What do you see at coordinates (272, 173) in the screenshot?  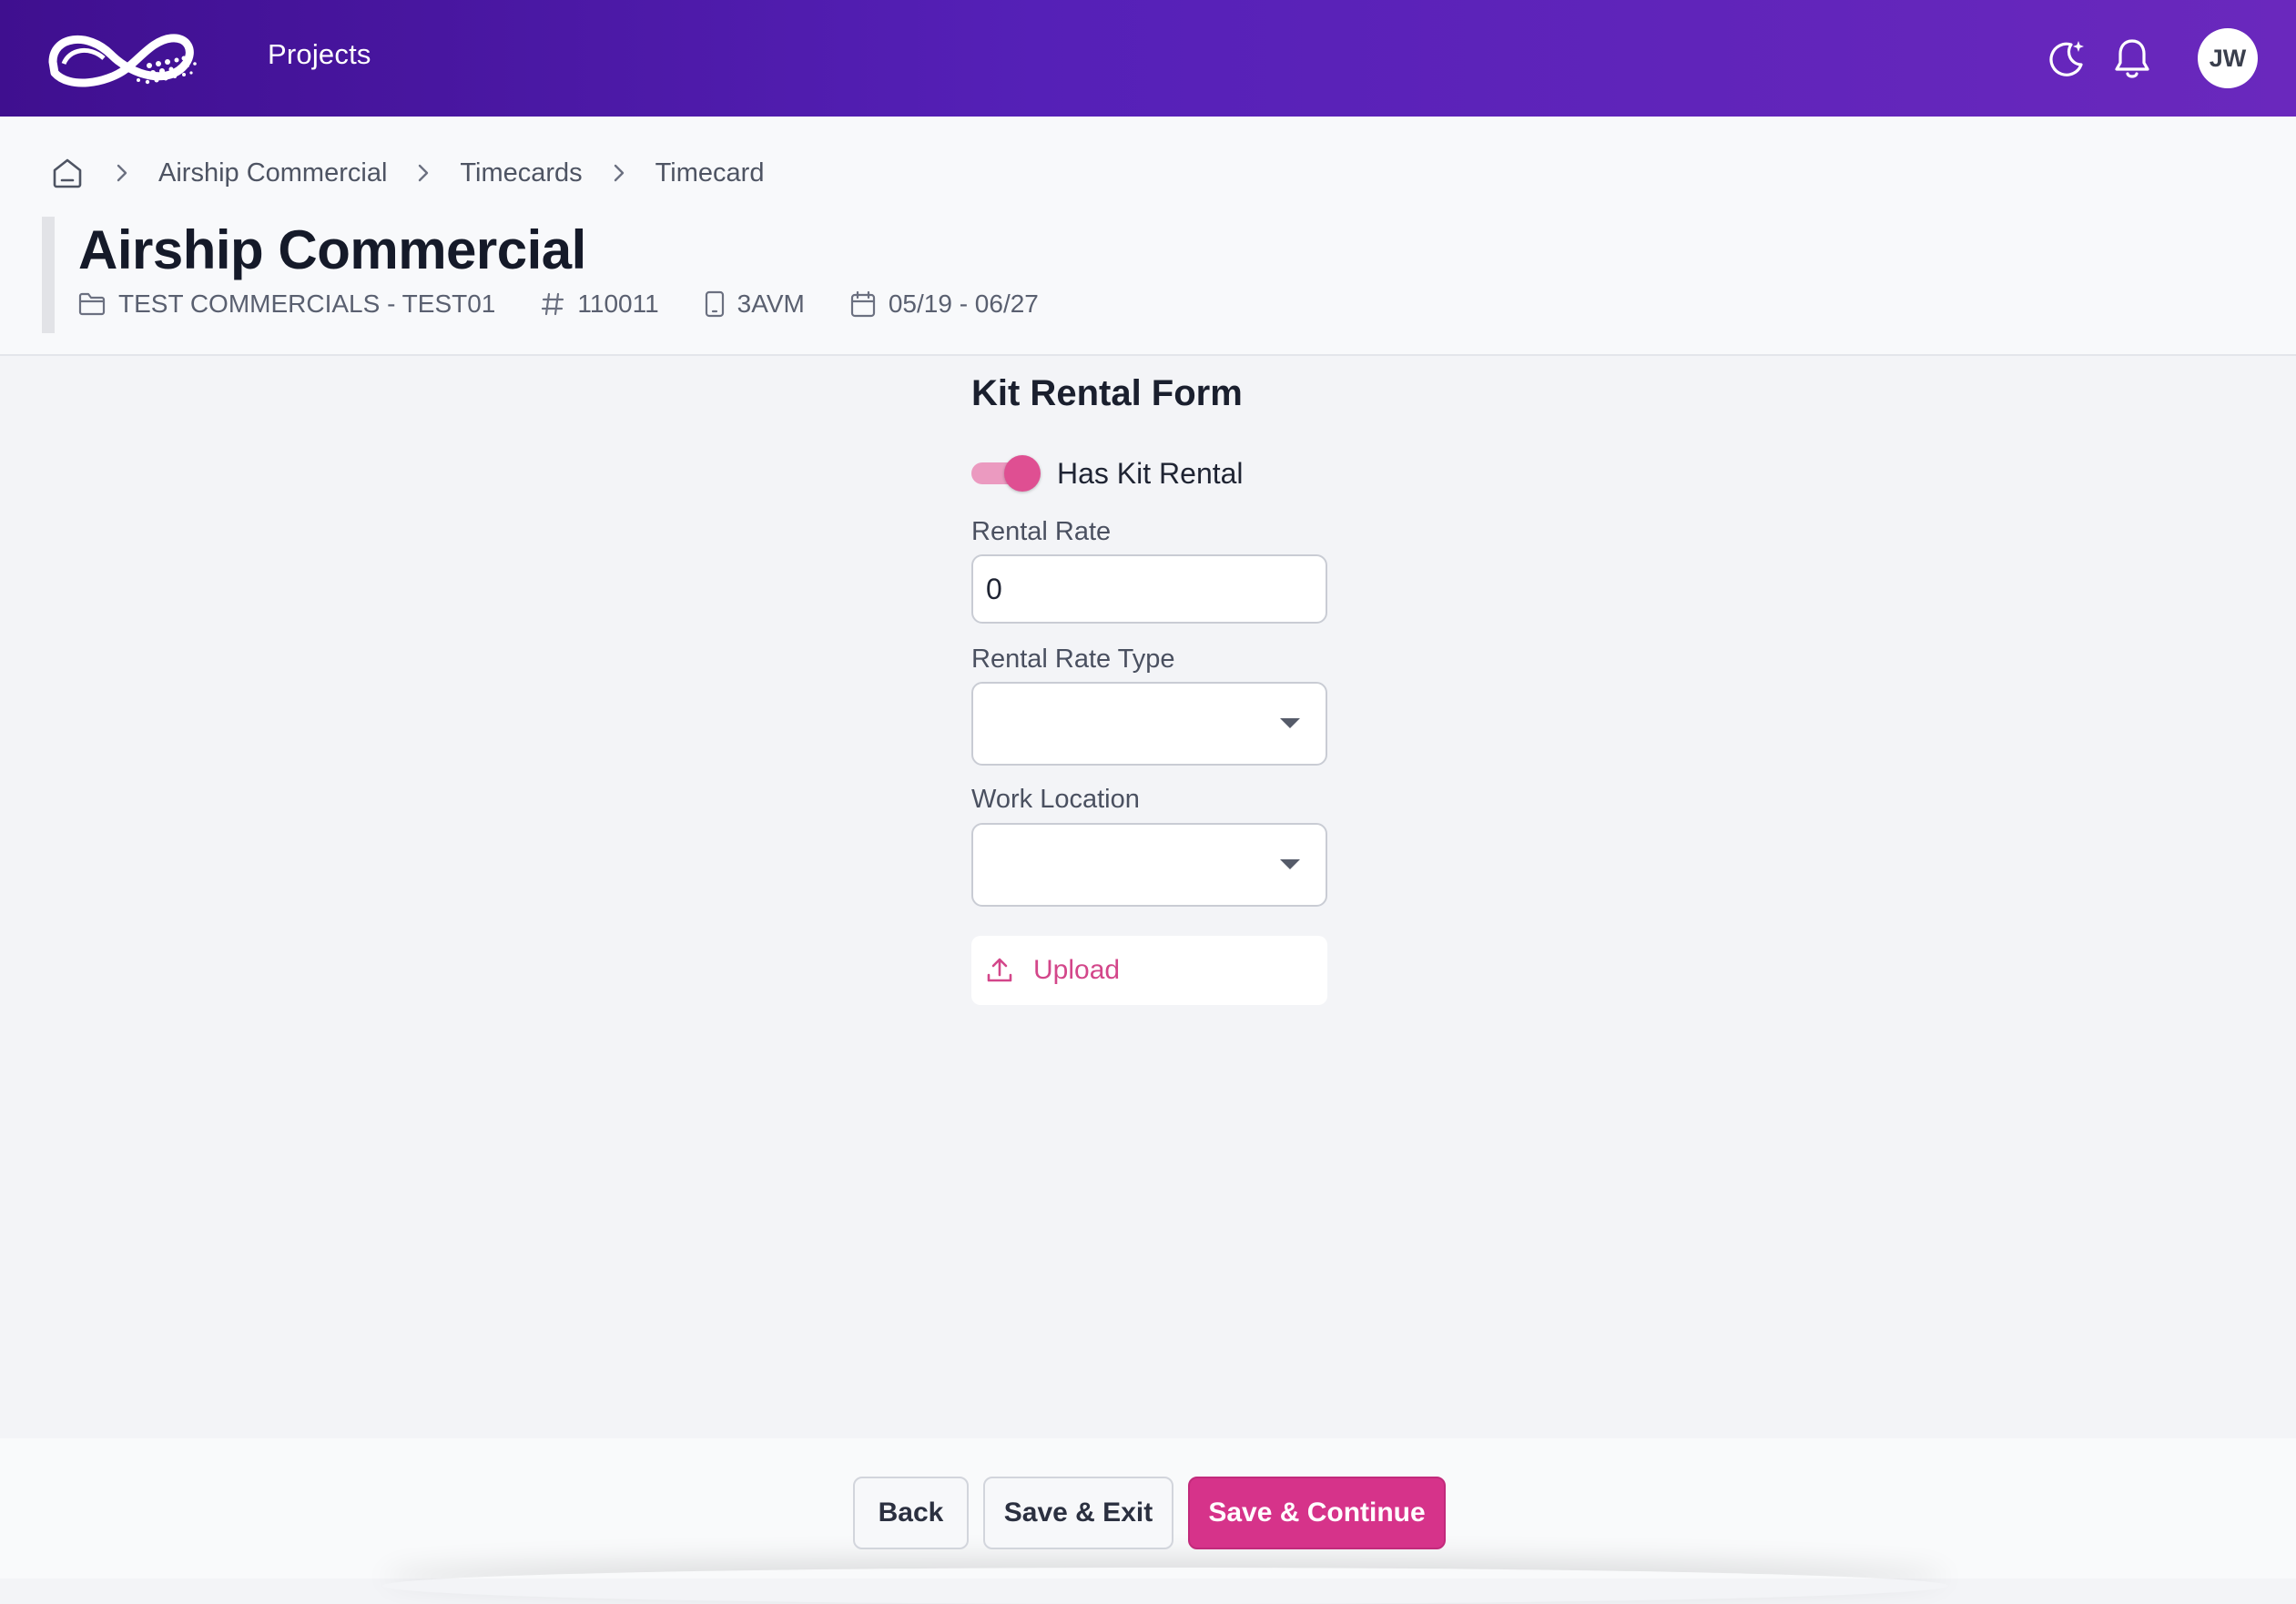 I see `breadcrumb-project: Airship Commercial` at bounding box center [272, 173].